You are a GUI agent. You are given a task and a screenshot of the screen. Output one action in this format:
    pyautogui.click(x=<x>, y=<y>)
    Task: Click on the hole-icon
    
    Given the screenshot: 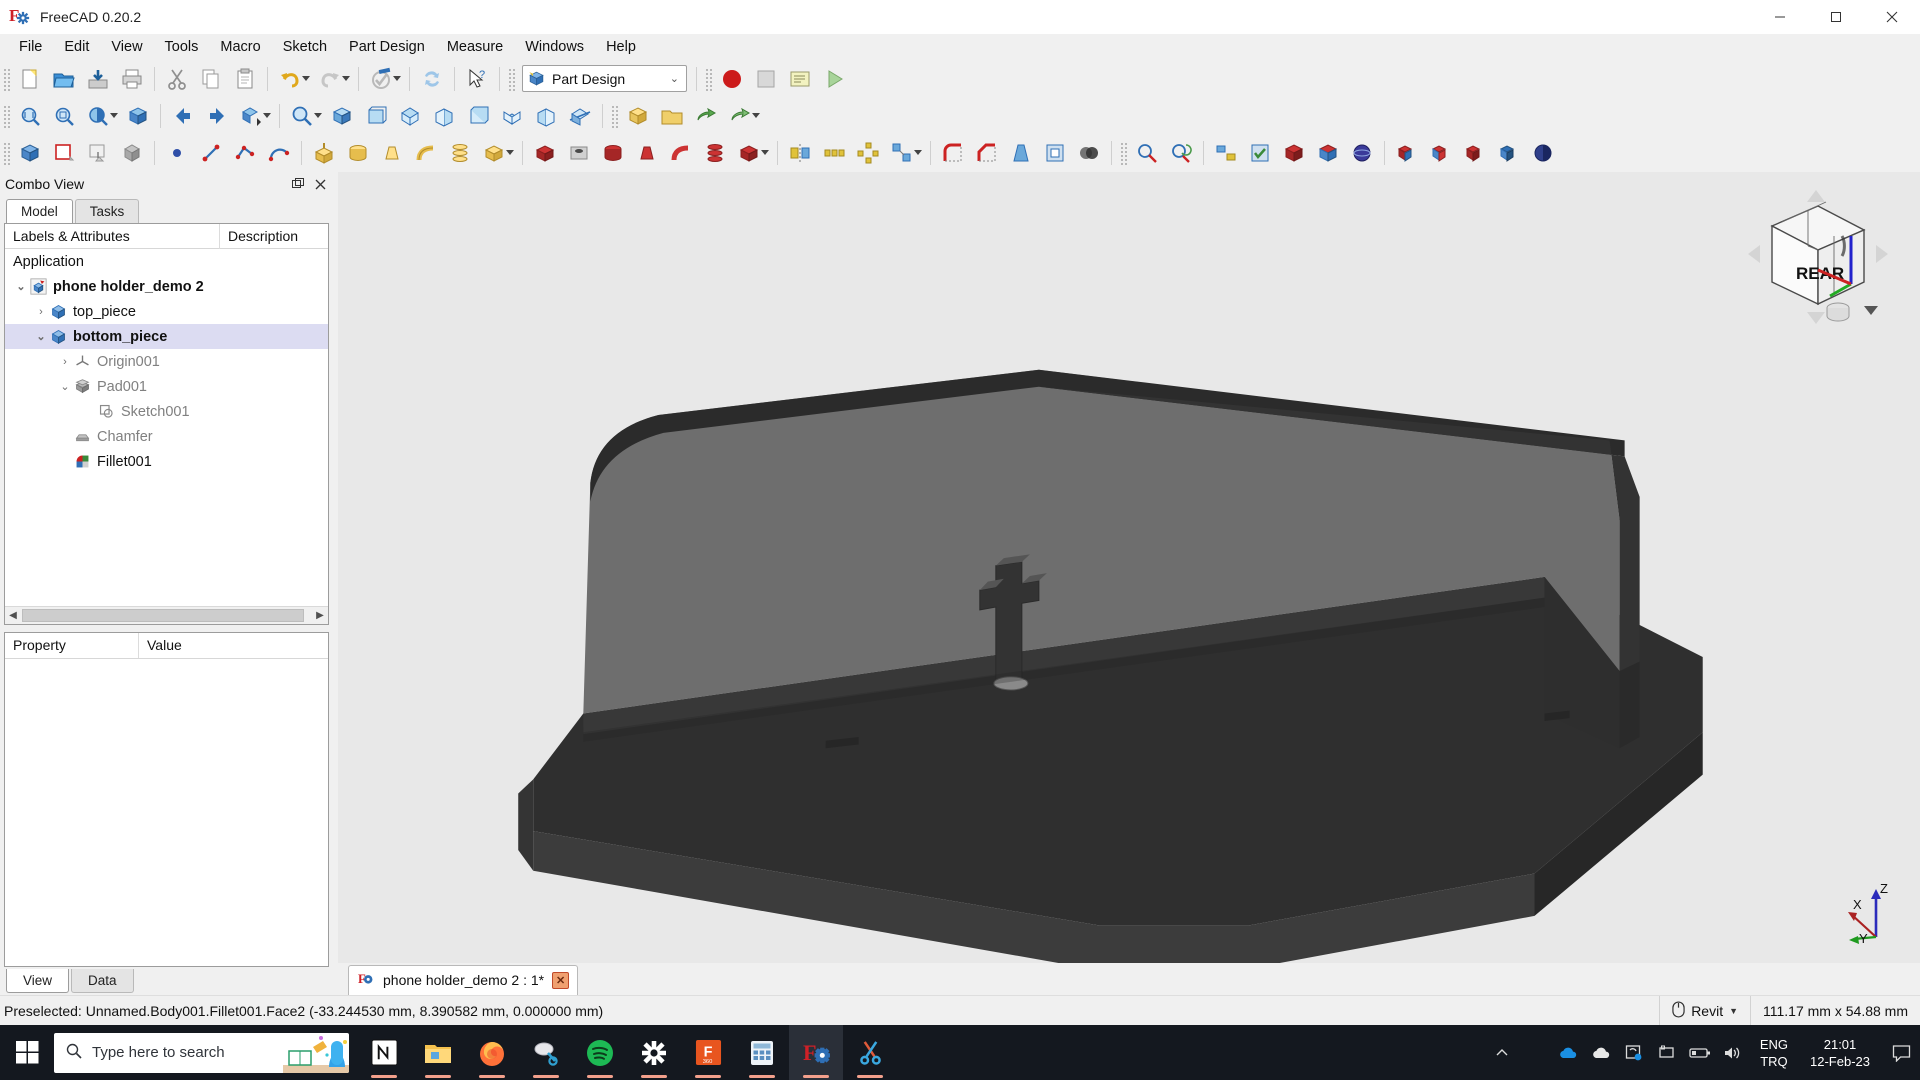 What is the action you would take?
    pyautogui.click(x=579, y=153)
    